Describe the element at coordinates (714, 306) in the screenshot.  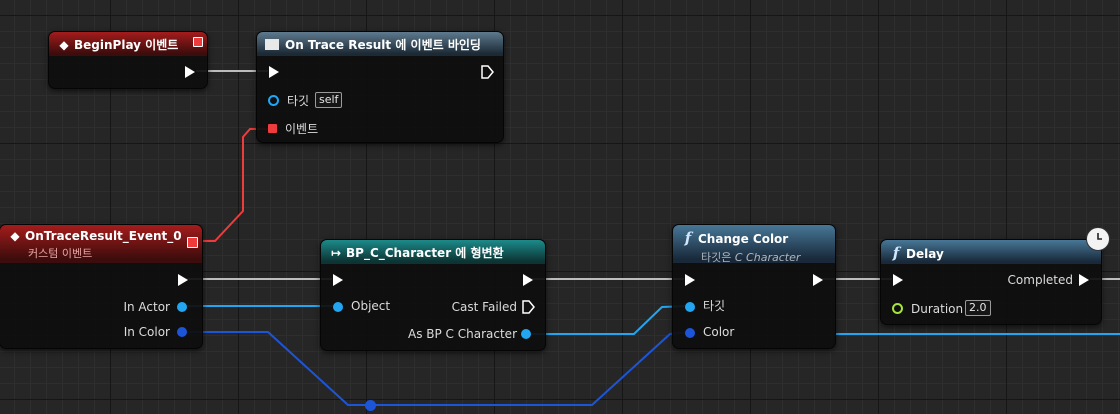
I see `change-color-target-label: 타깃` at that location.